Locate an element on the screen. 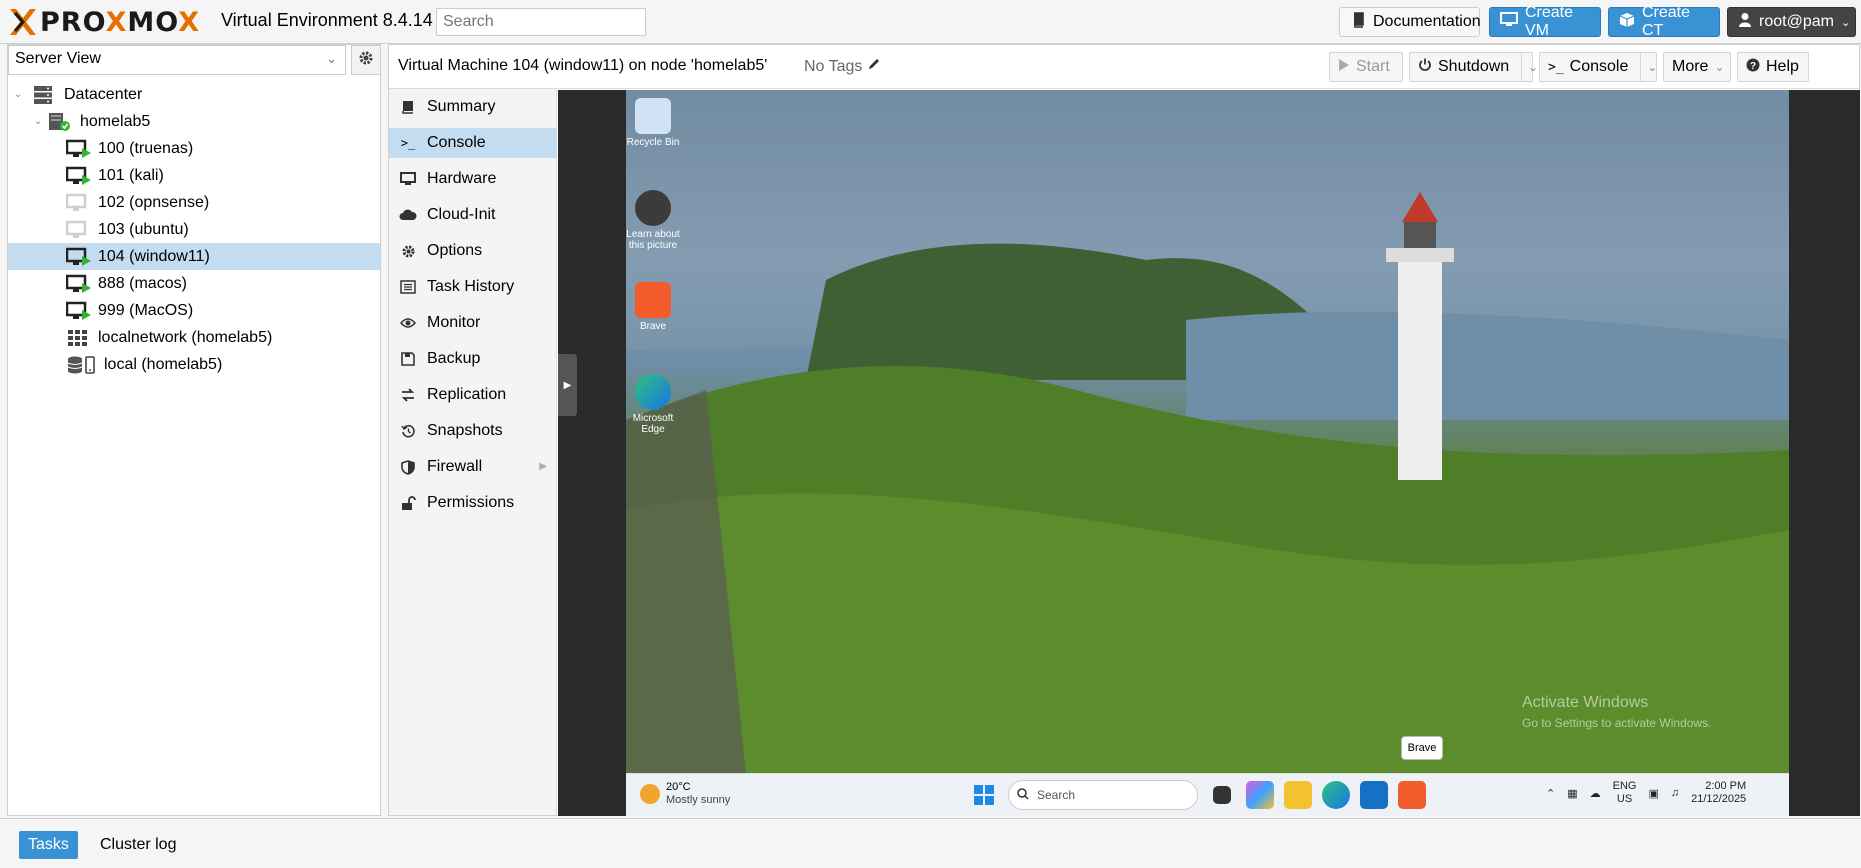 Image resolution: width=1861 pixels, height=868 pixels. brave-icon is located at coordinates (1412, 795).